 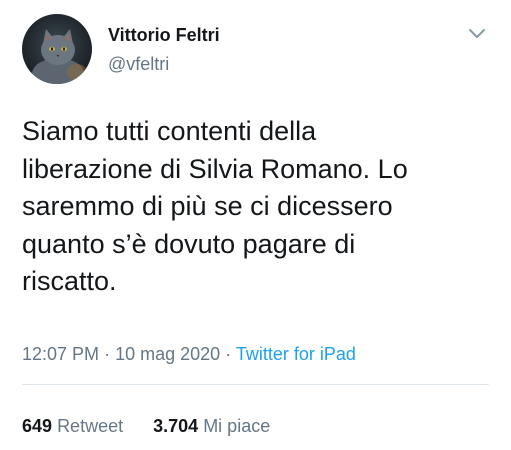 I want to click on chevron-down-icon, so click(x=477, y=33).